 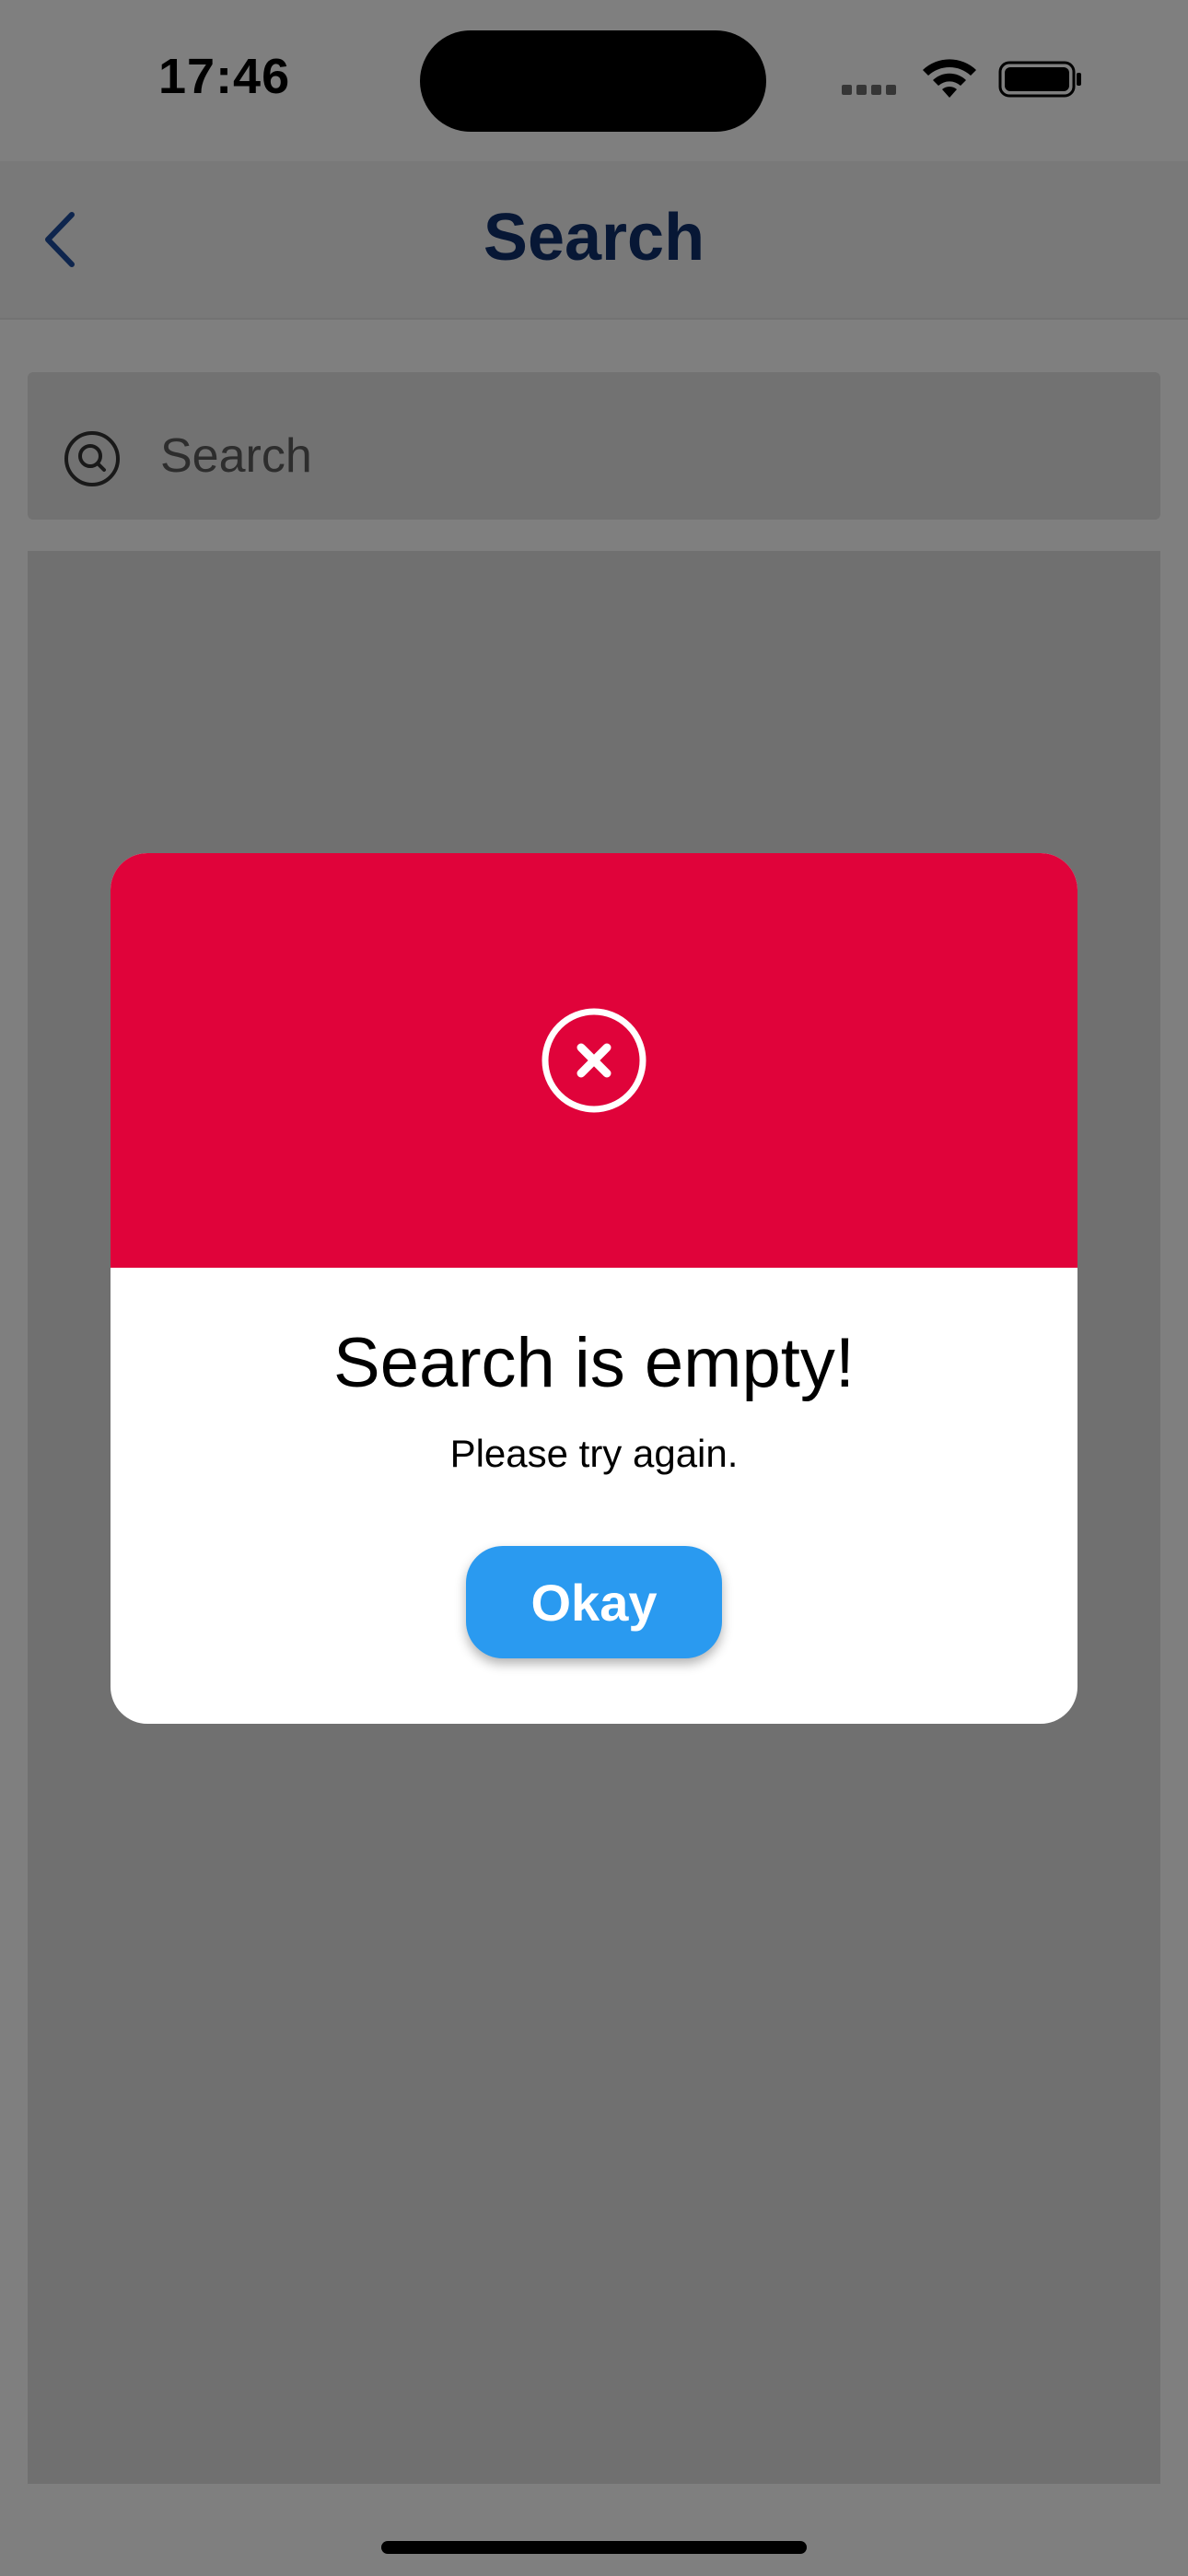 What do you see at coordinates (594, 1363) in the screenshot?
I see `dialog-title: Search is empty!` at bounding box center [594, 1363].